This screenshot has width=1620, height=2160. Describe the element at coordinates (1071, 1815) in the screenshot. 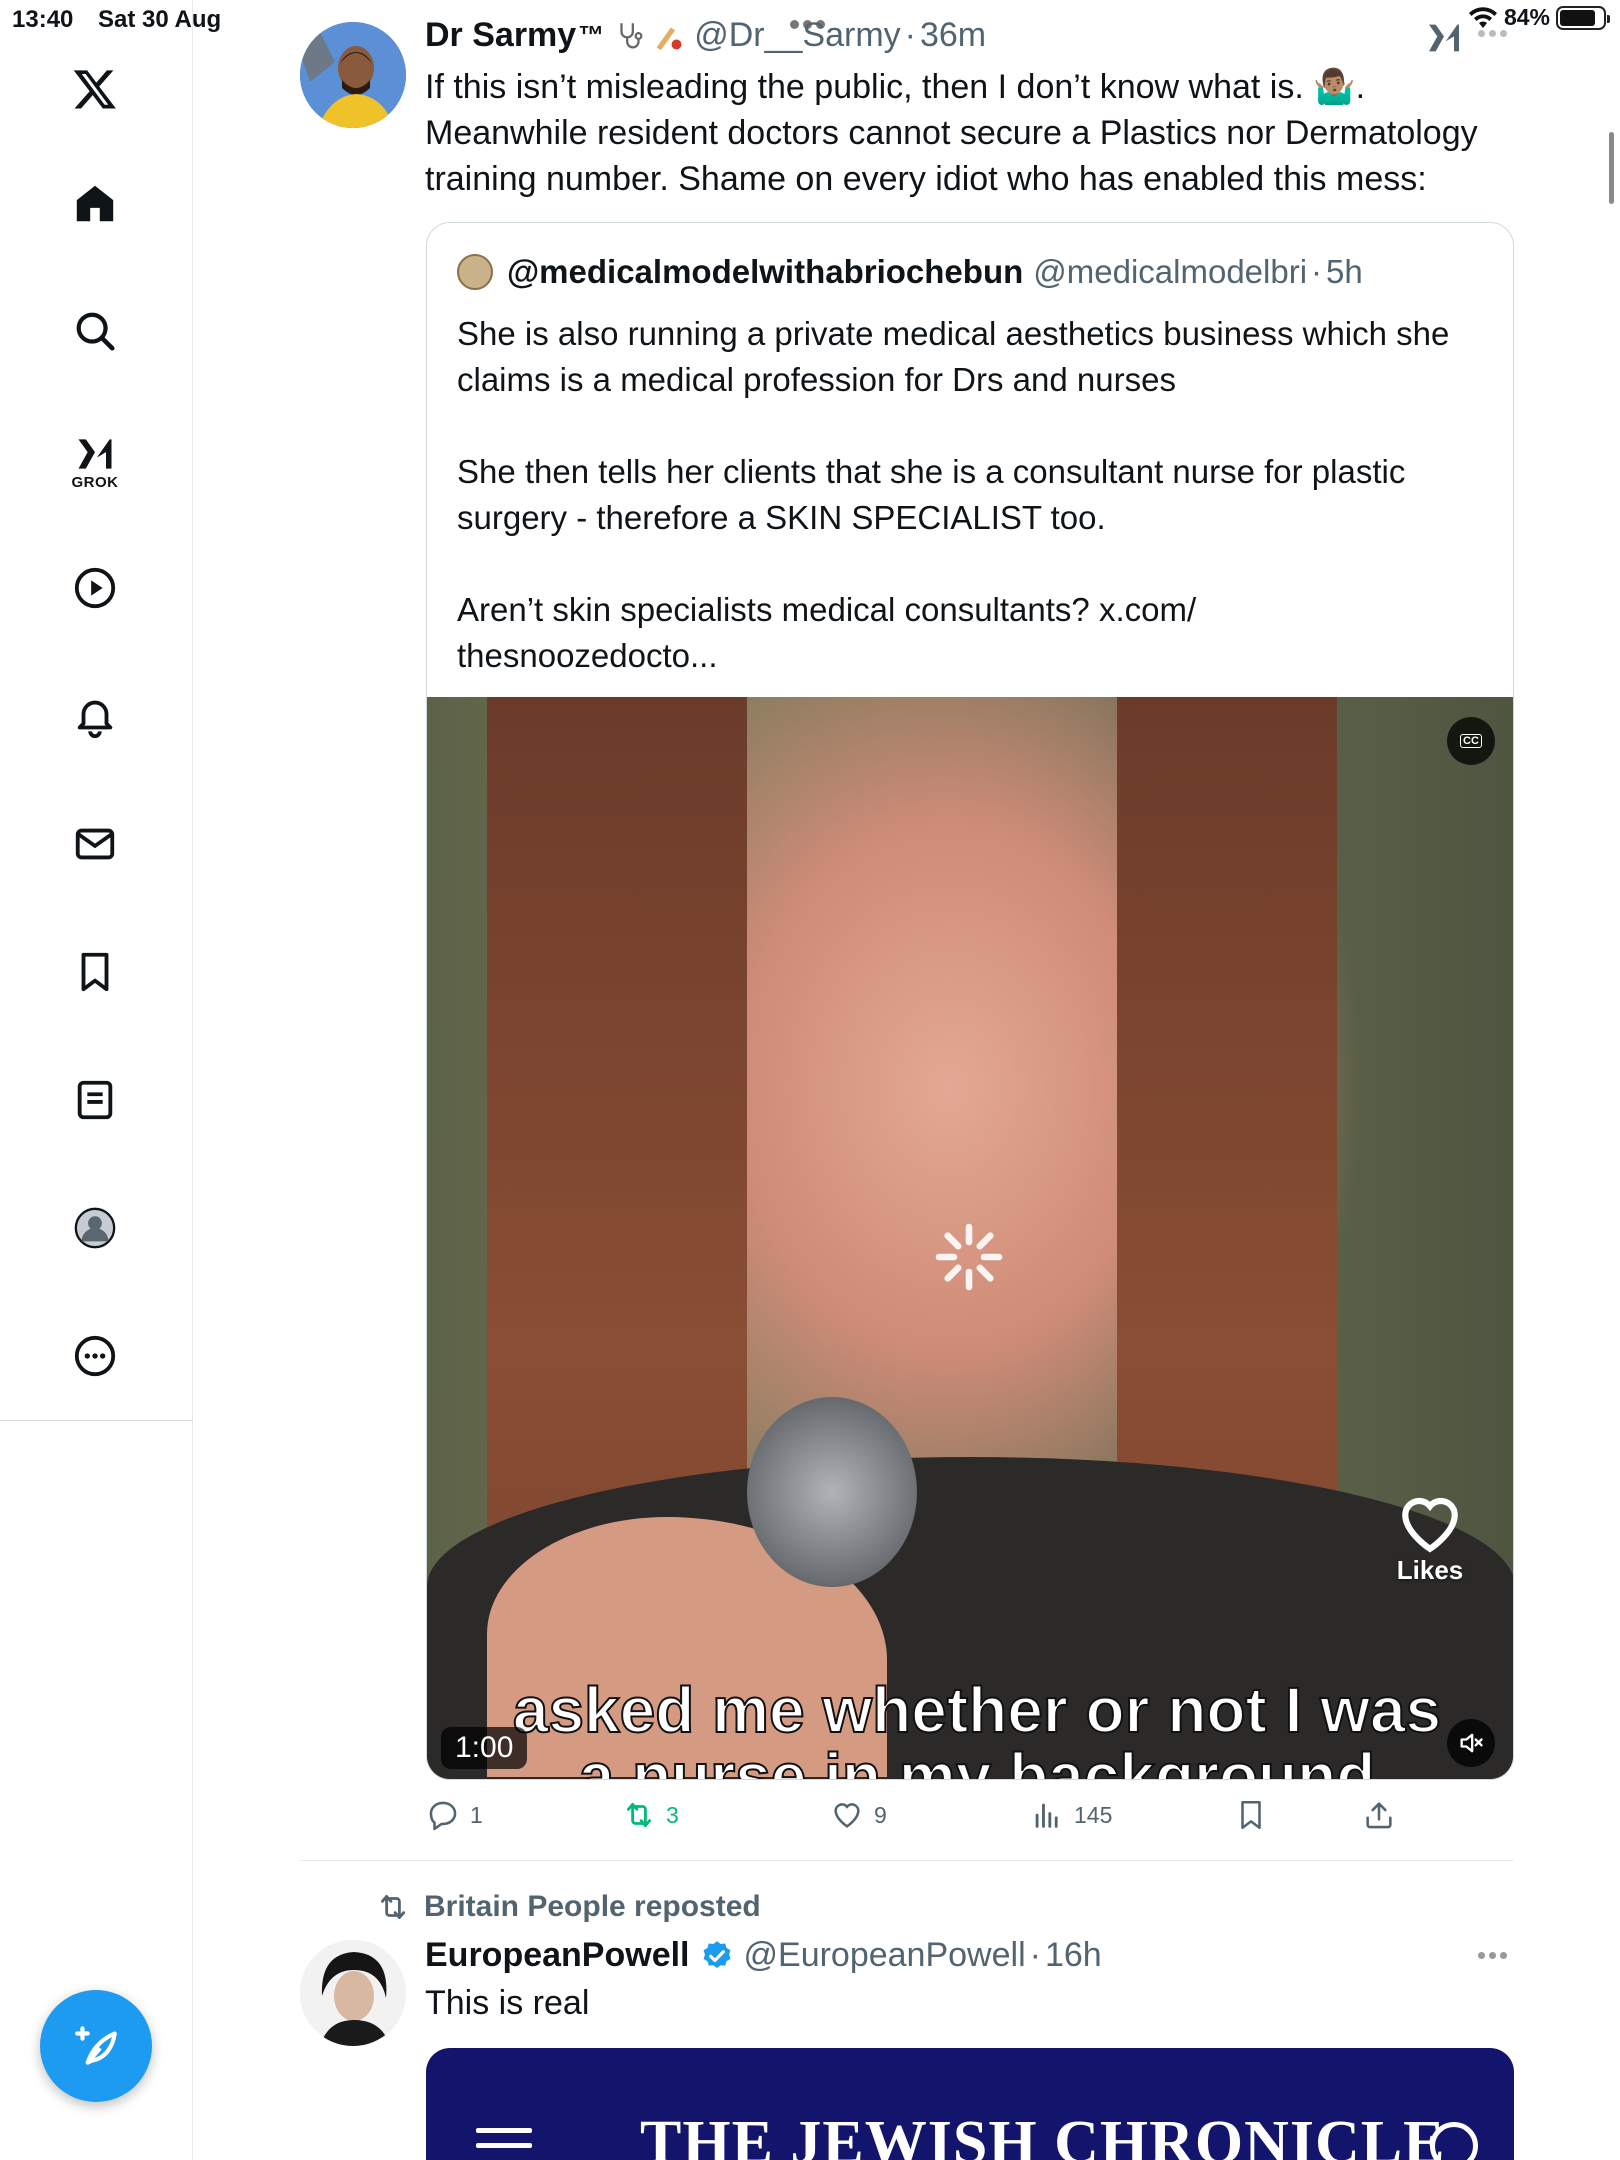

I see `views-button: 145` at that location.